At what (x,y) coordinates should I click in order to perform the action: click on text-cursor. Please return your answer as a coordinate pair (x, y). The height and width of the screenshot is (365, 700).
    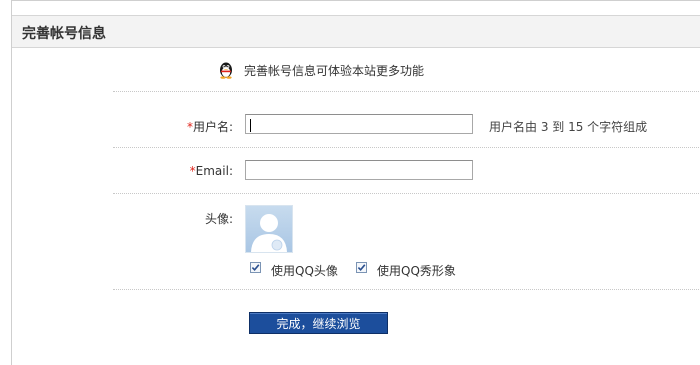
    Looking at the image, I should click on (250, 125).